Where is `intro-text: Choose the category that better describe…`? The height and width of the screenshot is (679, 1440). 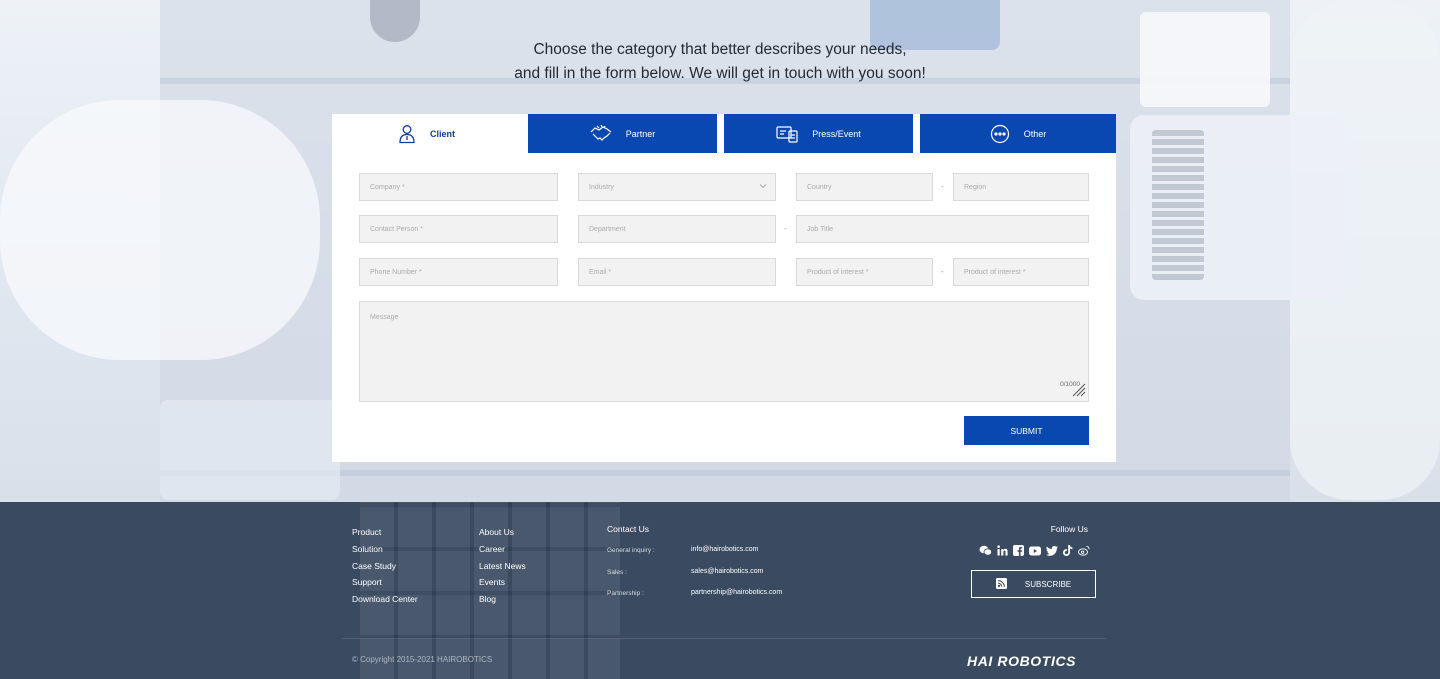
intro-text: Choose the category that better describe… is located at coordinates (720, 62).